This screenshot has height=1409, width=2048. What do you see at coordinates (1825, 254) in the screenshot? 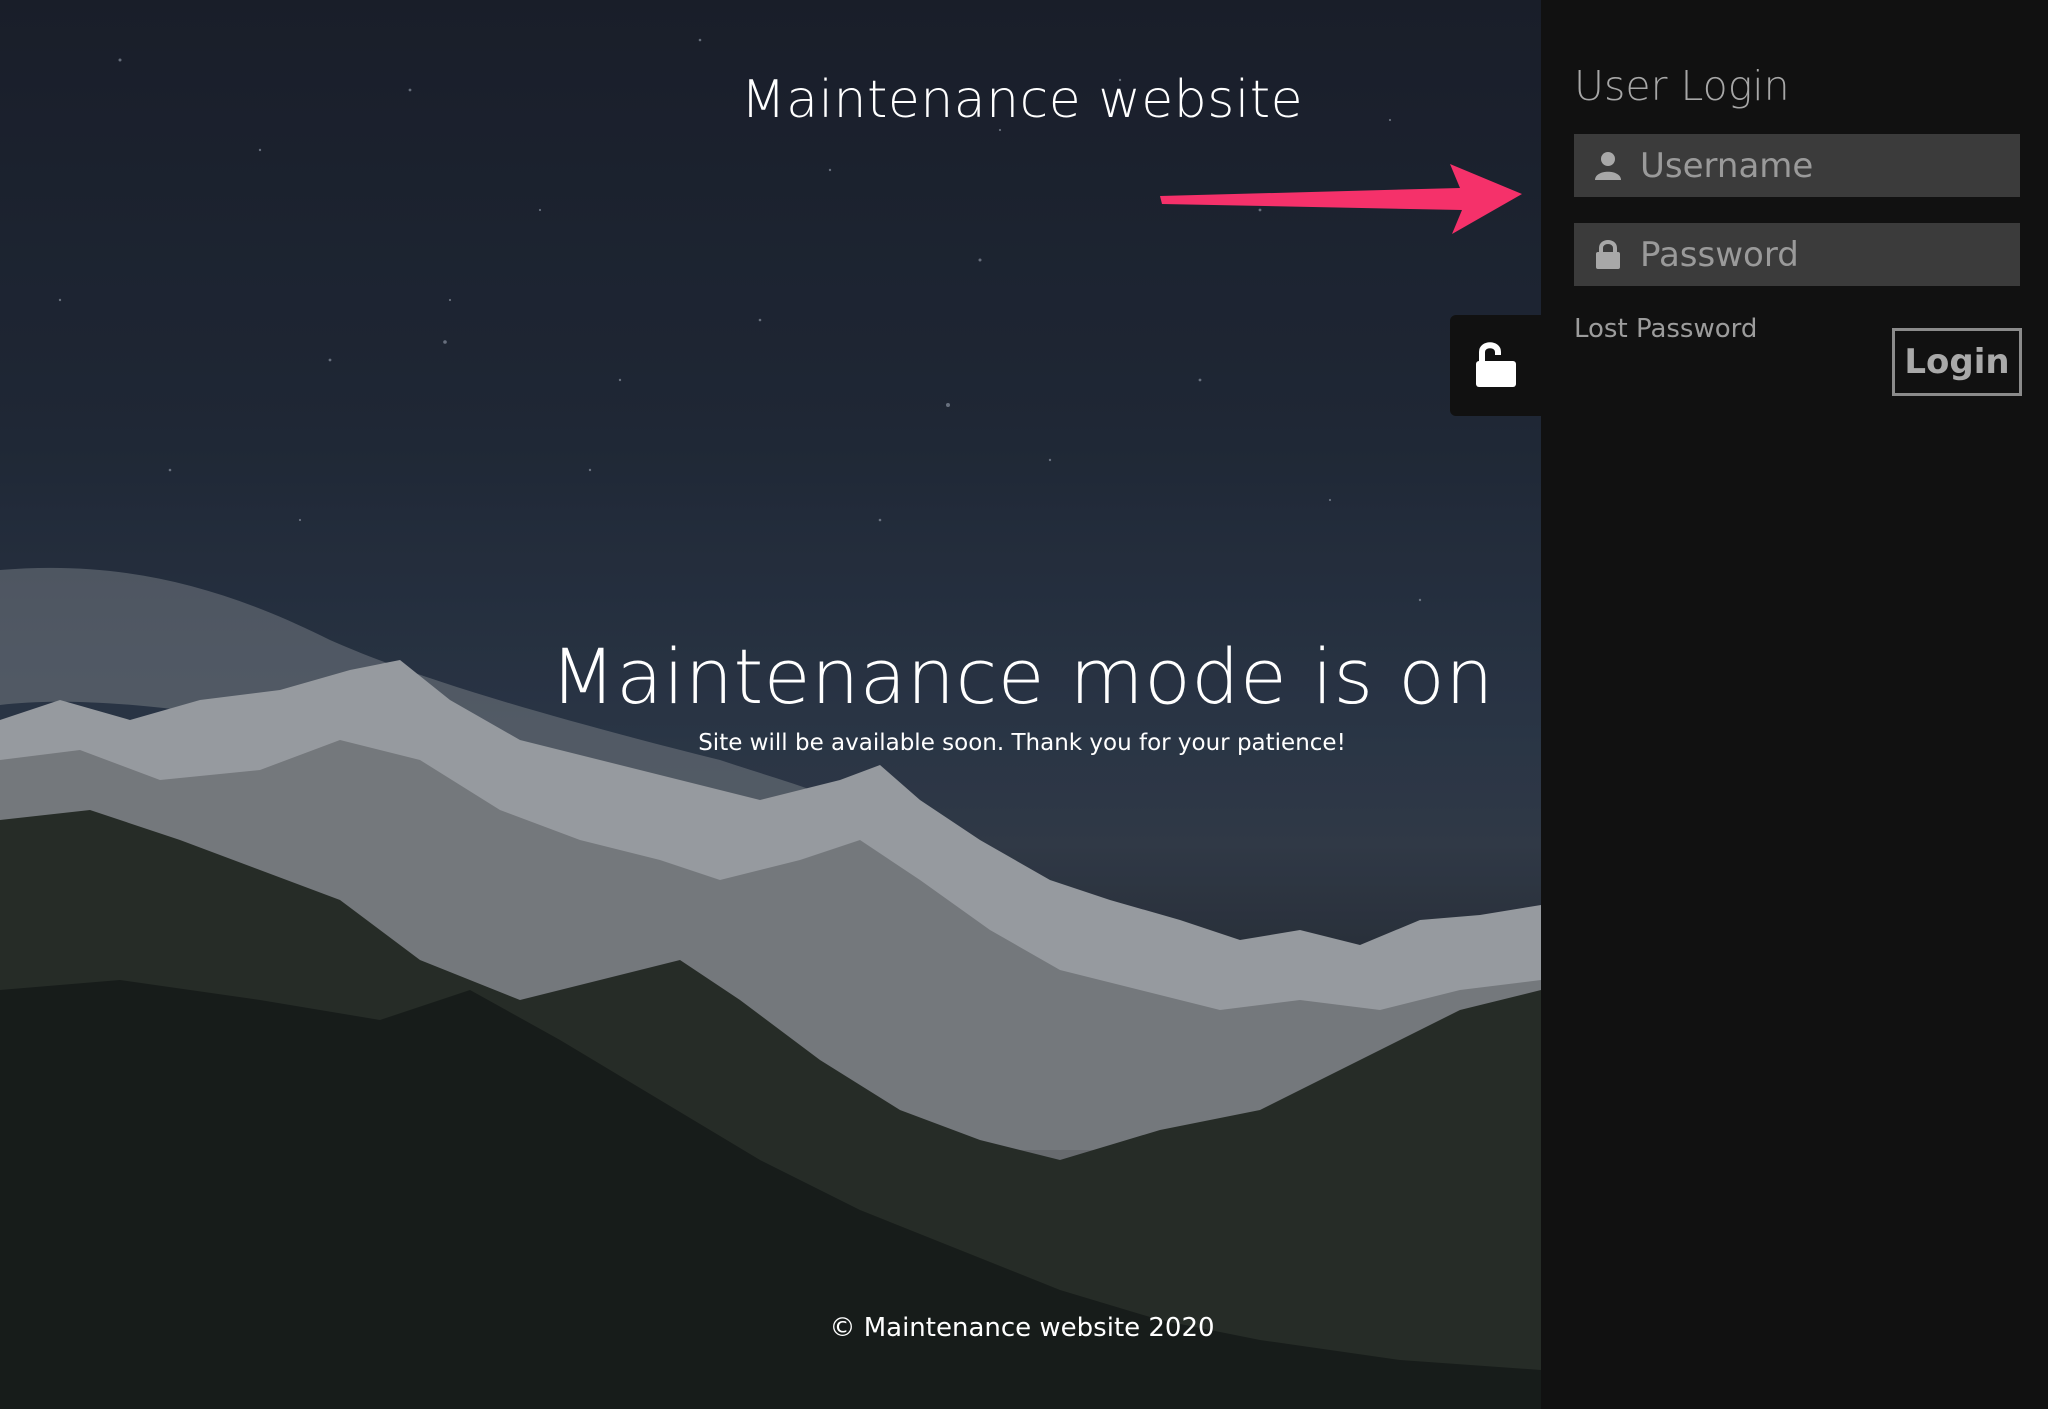
I see `password-input` at bounding box center [1825, 254].